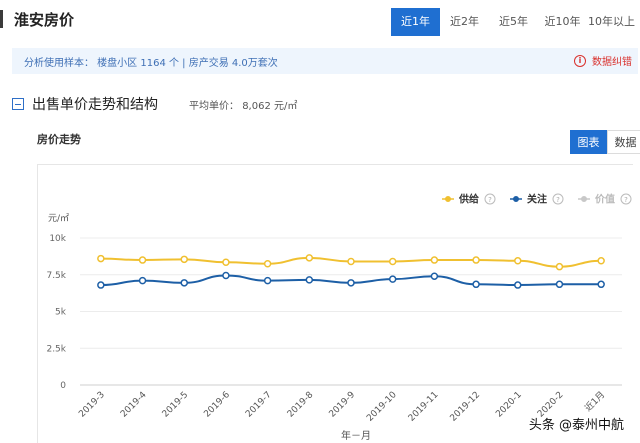 This screenshot has width=640, height=443. What do you see at coordinates (415, 22) in the screenshot?
I see `tab-range-1y: 近1年` at bounding box center [415, 22].